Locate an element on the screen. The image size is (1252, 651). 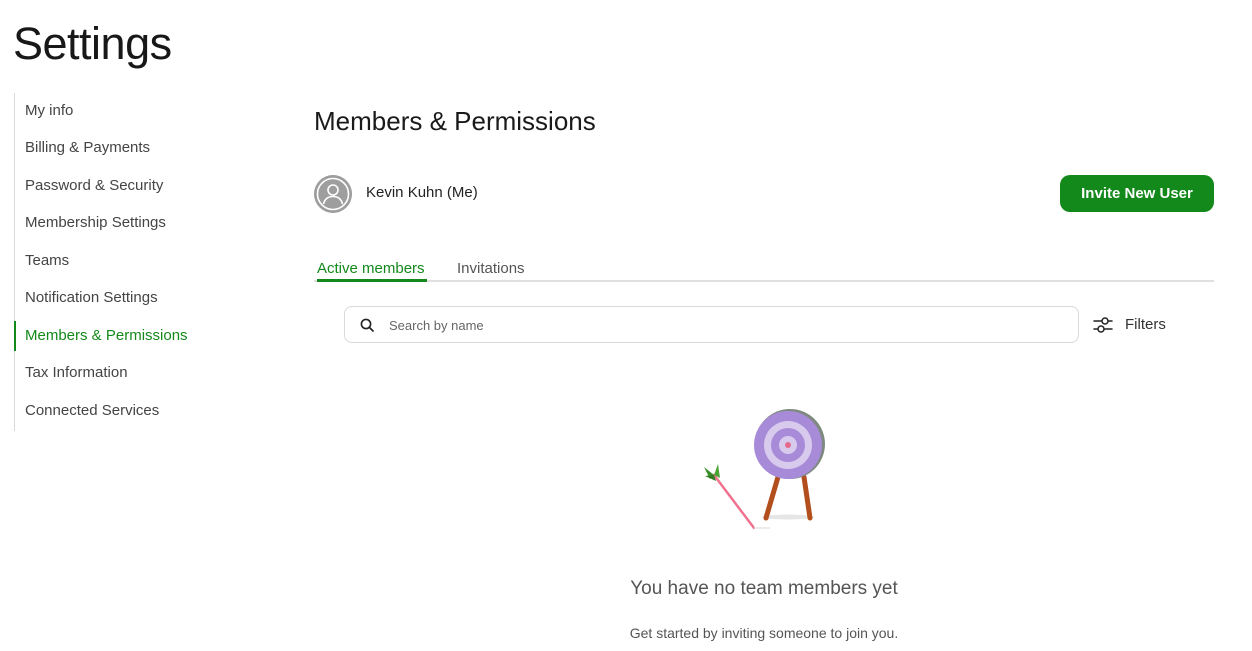
tab-invitations: Invitations is located at coordinates (491, 268).